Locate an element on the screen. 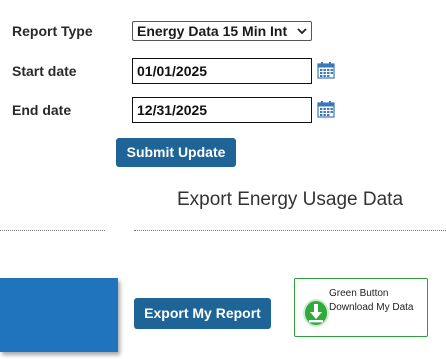  report-type-label: Report Type is located at coordinates (52, 31).